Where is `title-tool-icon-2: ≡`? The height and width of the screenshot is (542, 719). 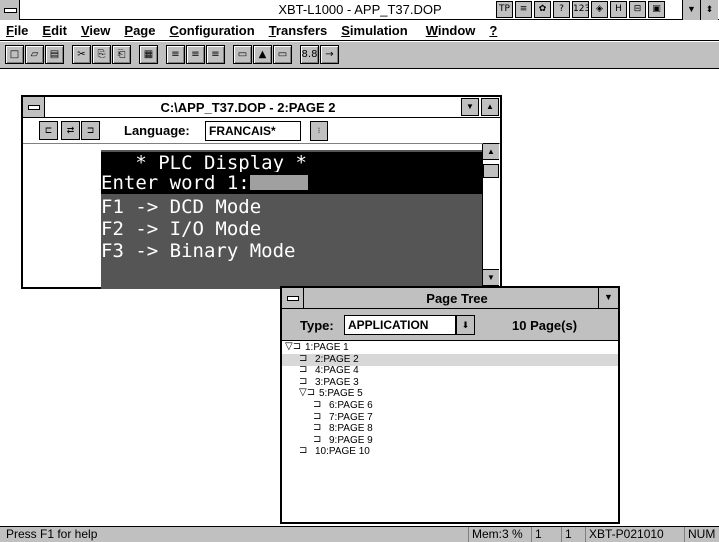 title-tool-icon-2: ≡ is located at coordinates (523, 9).